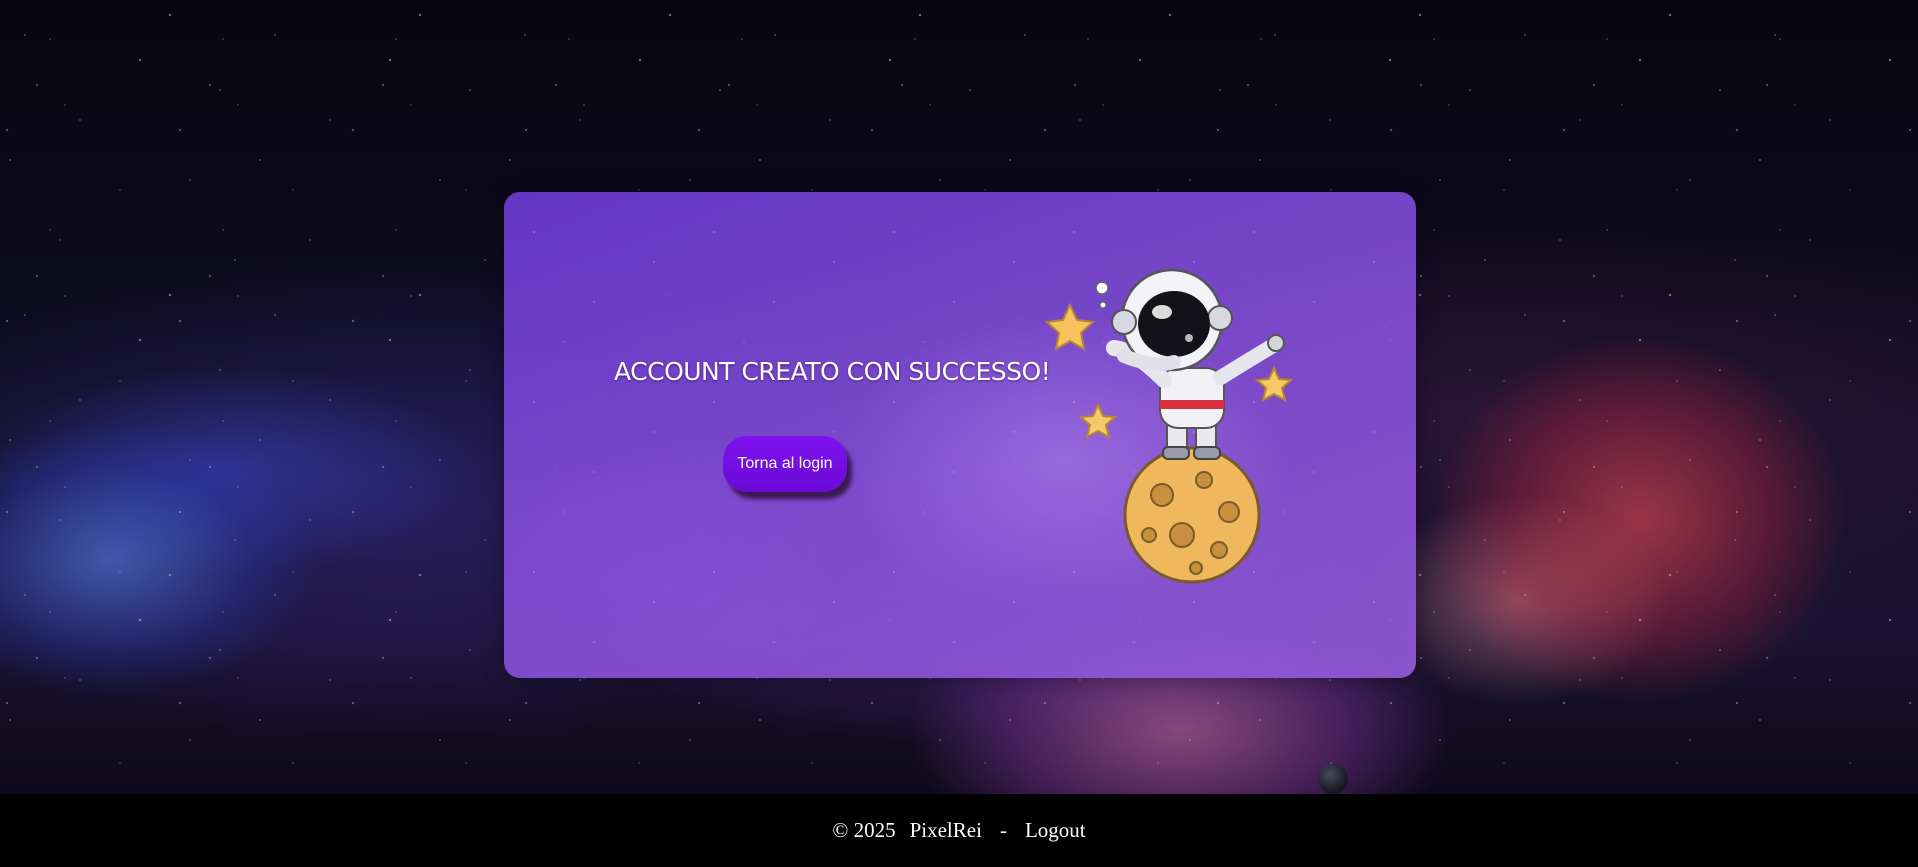 The image size is (1918, 867). I want to click on moon, so click(1192, 515).